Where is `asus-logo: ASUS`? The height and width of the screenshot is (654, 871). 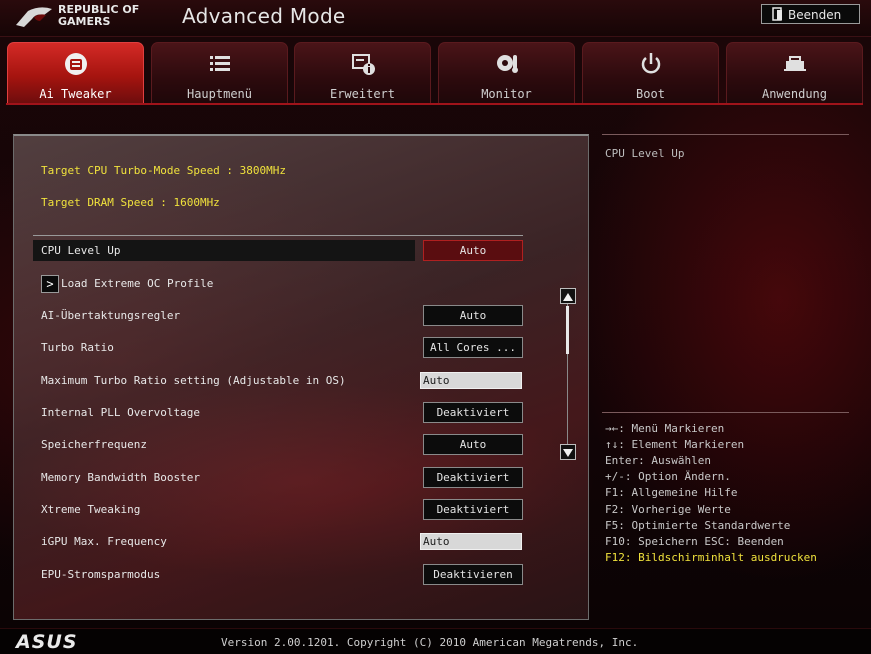
asus-logo: ASUS is located at coordinates (47, 642).